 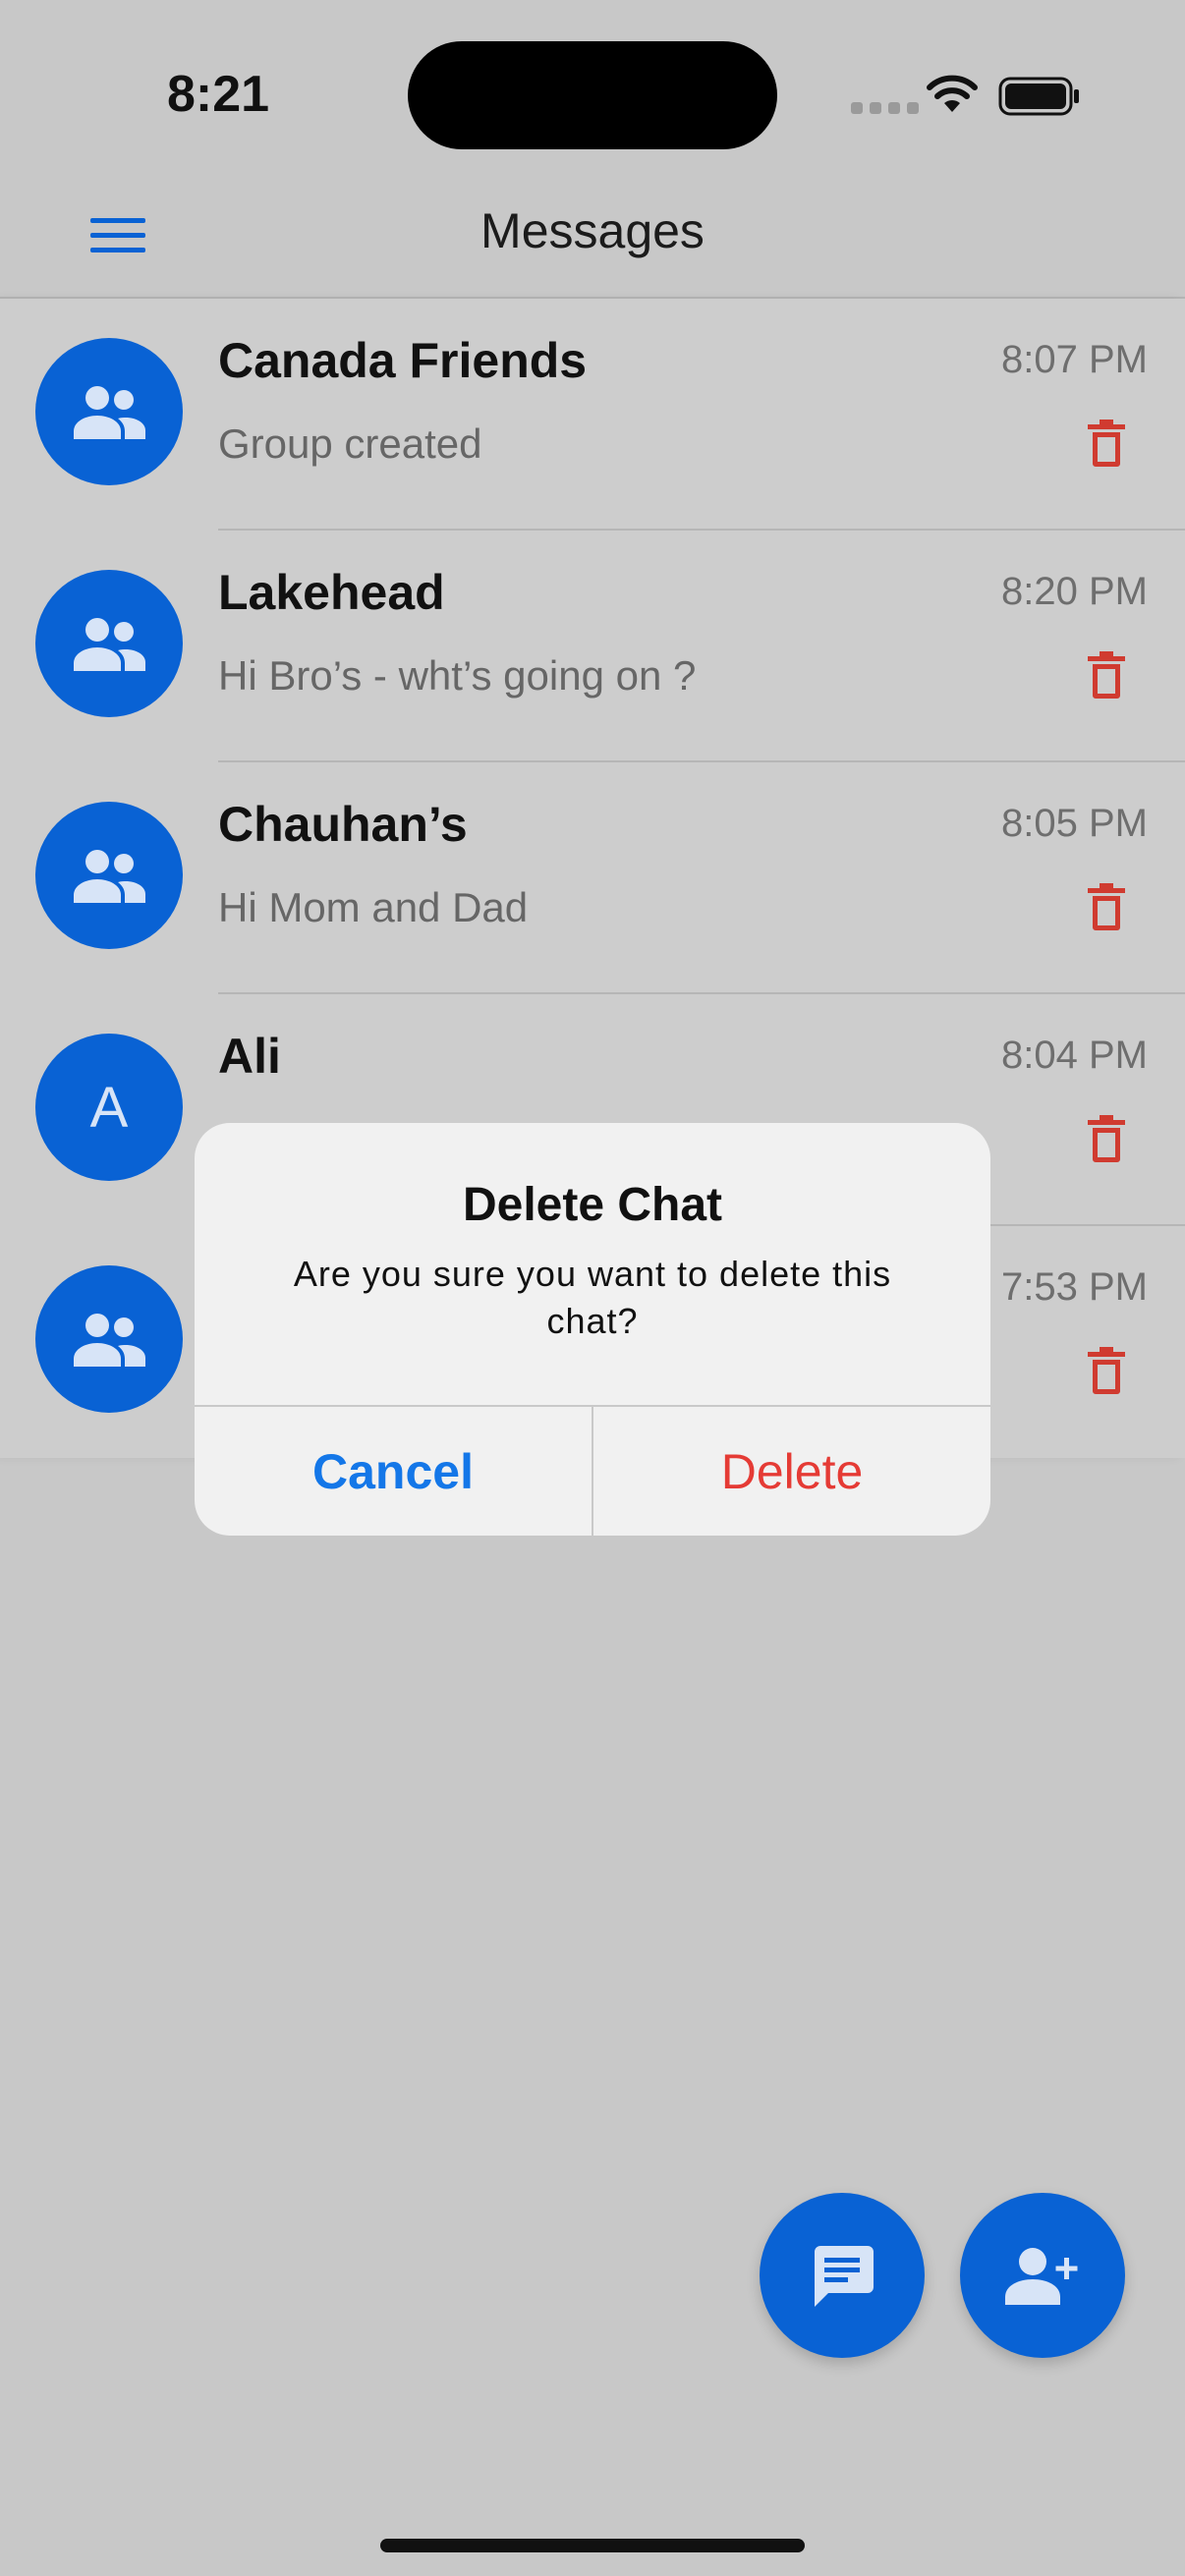 What do you see at coordinates (1075, 1287) in the screenshot?
I see `chat-time: 7:53 PM` at bounding box center [1075, 1287].